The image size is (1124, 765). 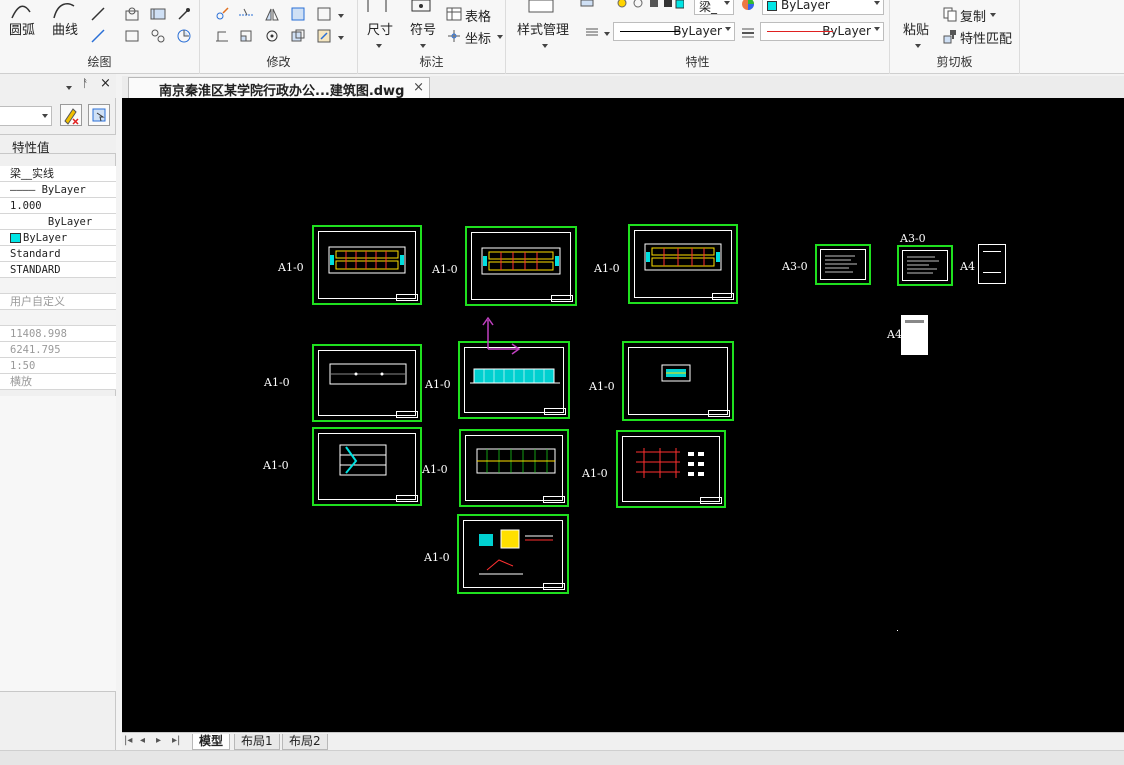 I want to click on symbol-icon, so click(x=421, y=7).